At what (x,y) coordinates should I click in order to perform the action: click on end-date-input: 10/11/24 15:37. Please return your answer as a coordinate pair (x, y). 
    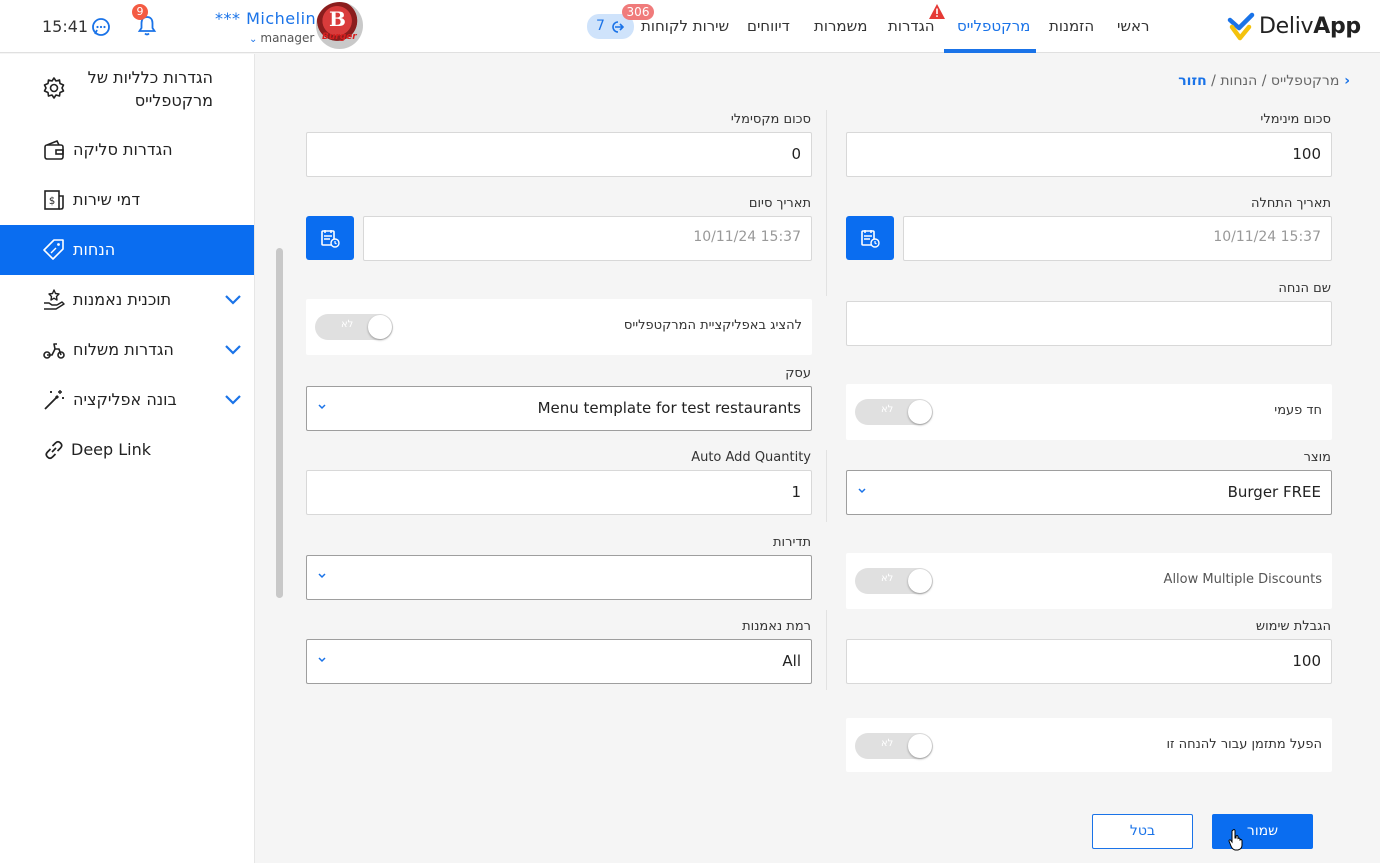
    Looking at the image, I should click on (587, 238).